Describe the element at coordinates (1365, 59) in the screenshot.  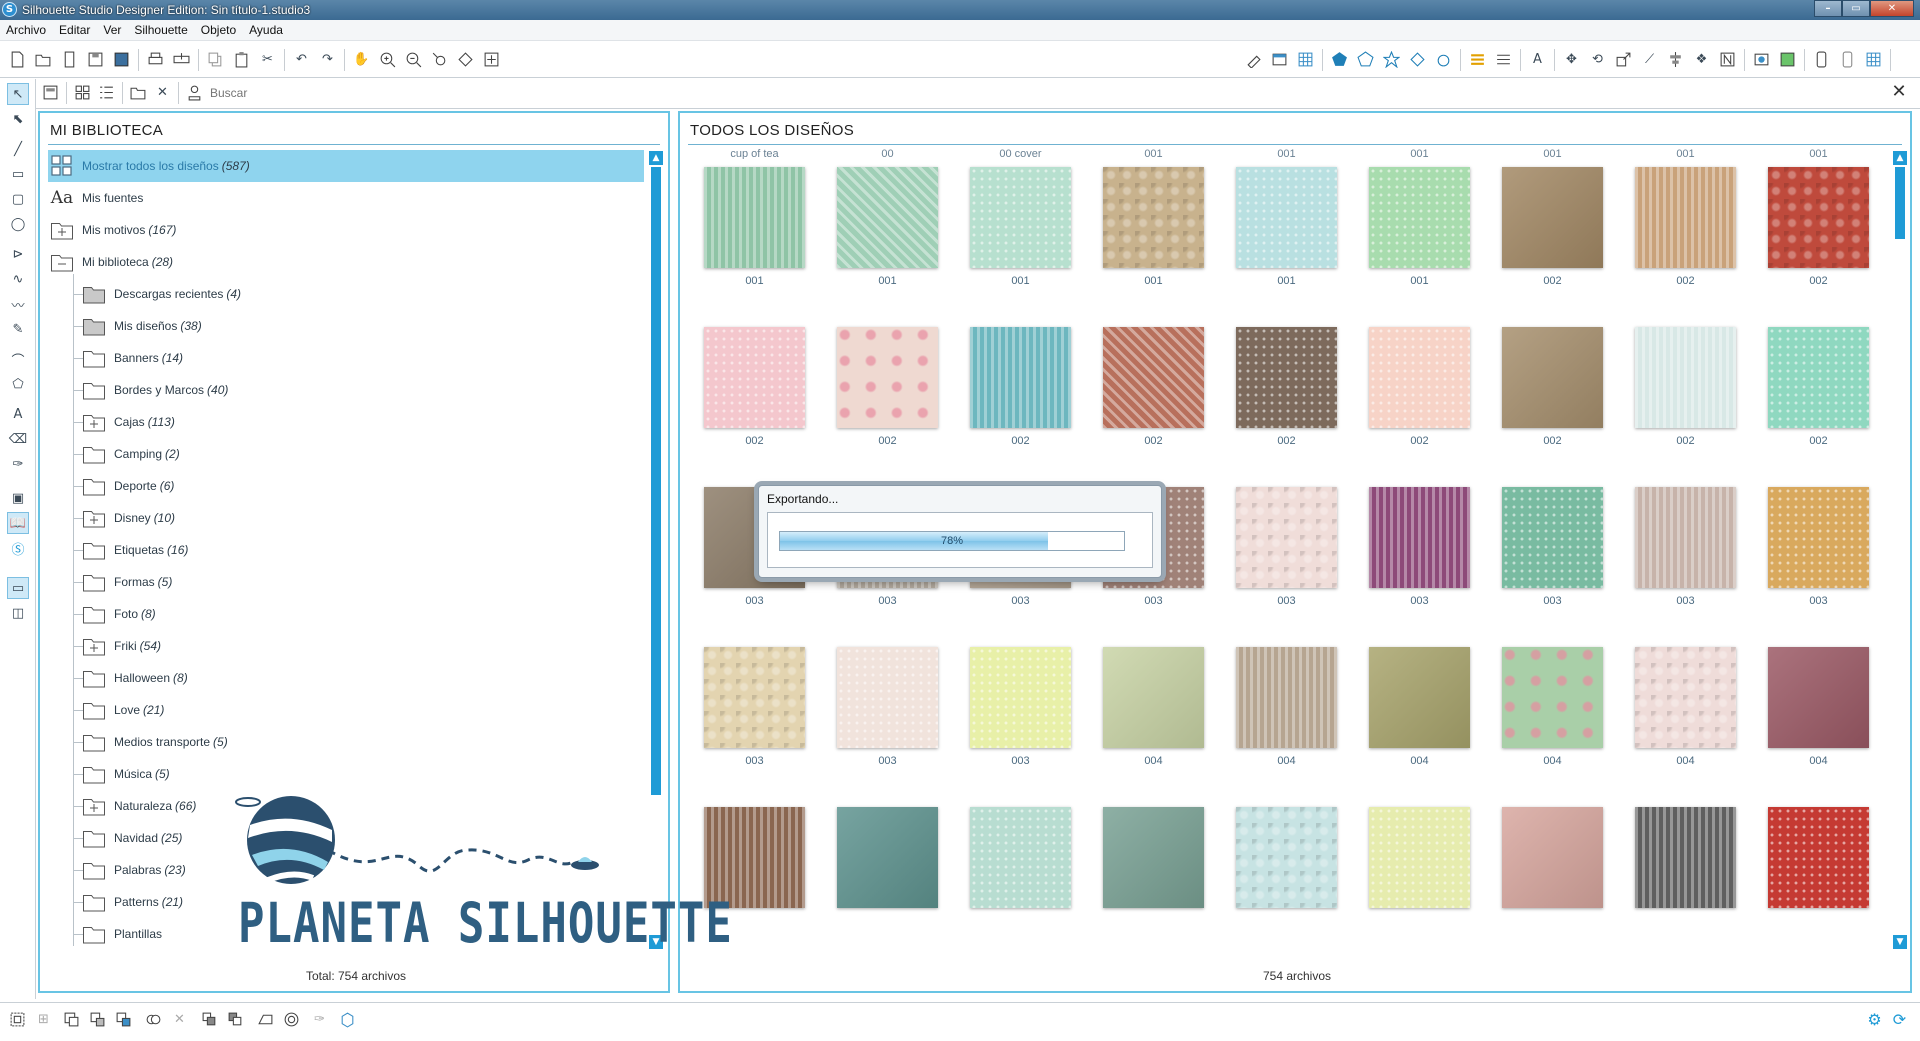
I see `line-pentagon-icon` at that location.